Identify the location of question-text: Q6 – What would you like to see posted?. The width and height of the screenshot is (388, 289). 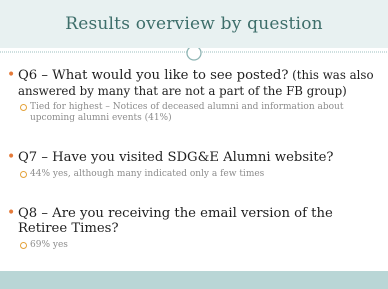
(153, 75).